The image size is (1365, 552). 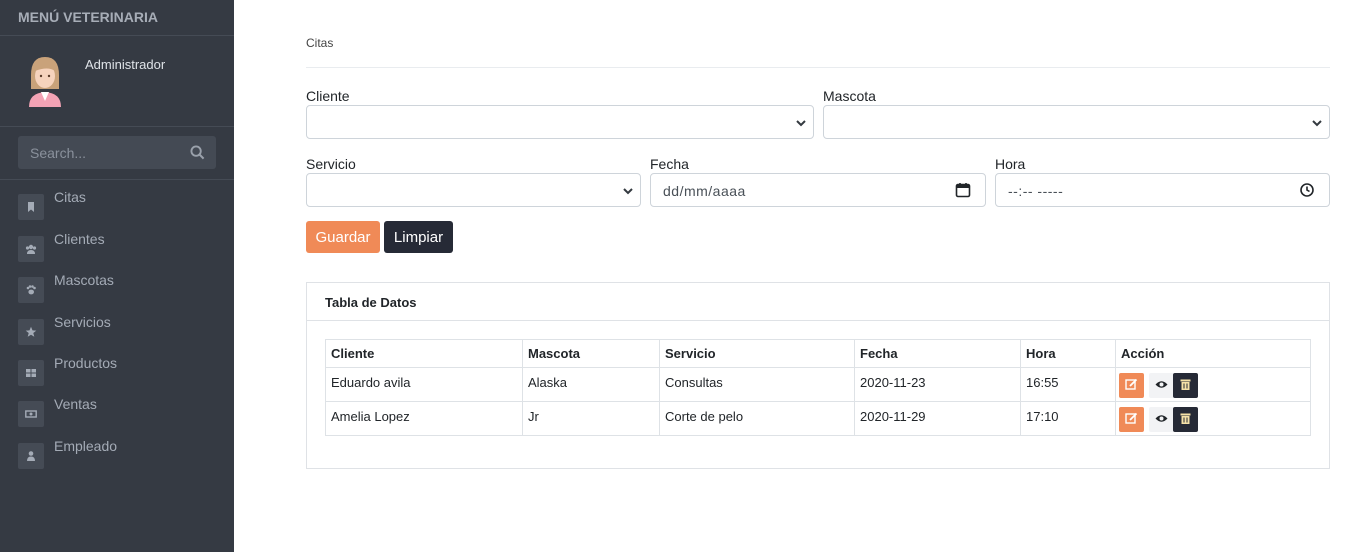 What do you see at coordinates (117, 18) in the screenshot?
I see `sidebar-title: MENÚ VETERINARIA` at bounding box center [117, 18].